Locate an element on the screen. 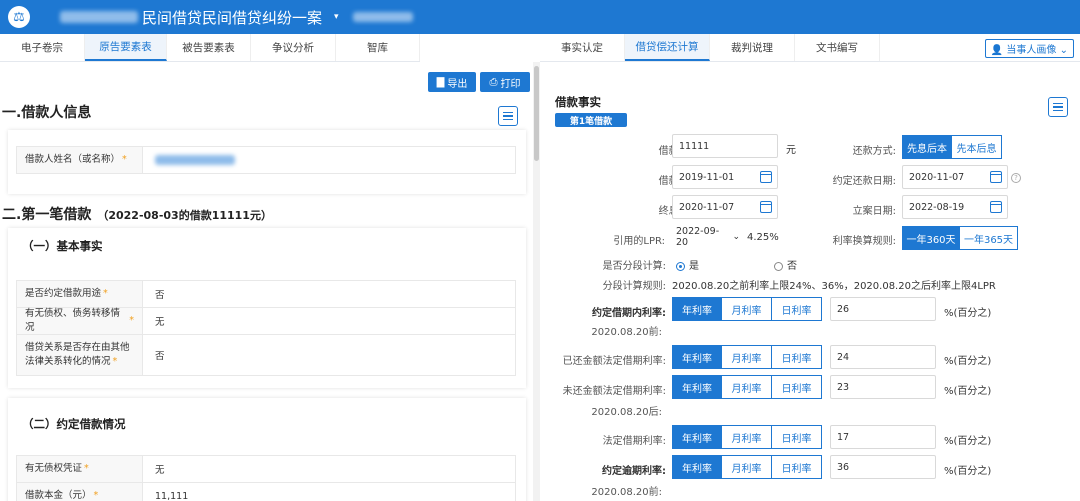  export-label: 导出 is located at coordinates (457, 84).